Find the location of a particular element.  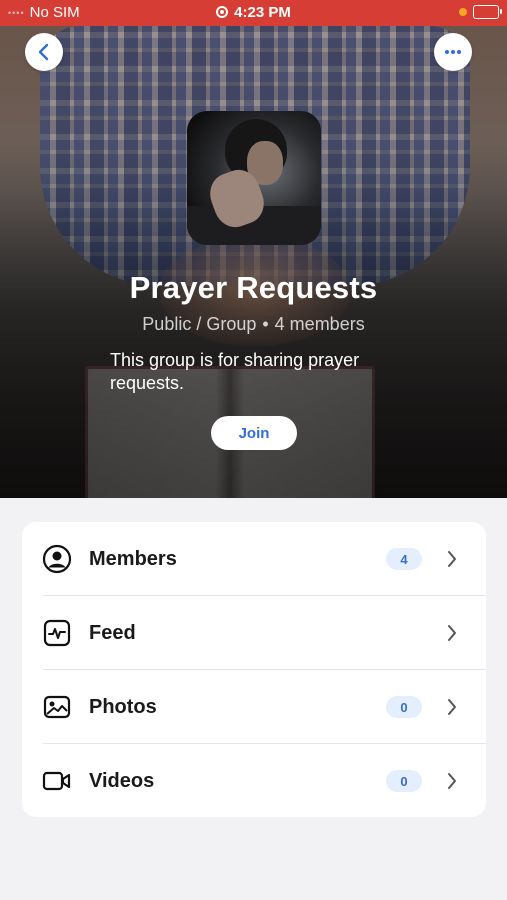

mic-indicator-icon is located at coordinates (463, 12).